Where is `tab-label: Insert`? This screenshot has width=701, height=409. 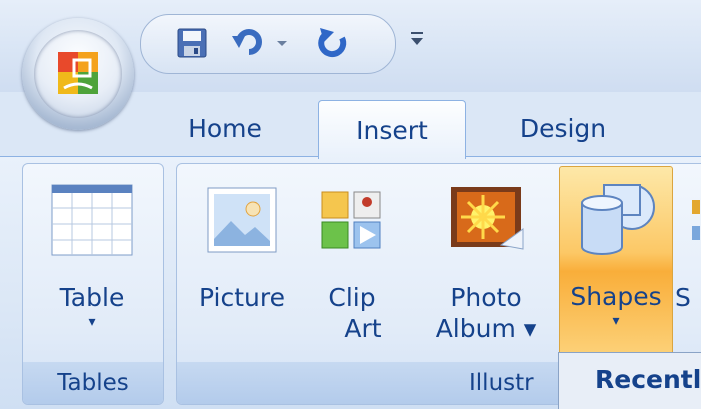
tab-label: Insert is located at coordinates (392, 130).